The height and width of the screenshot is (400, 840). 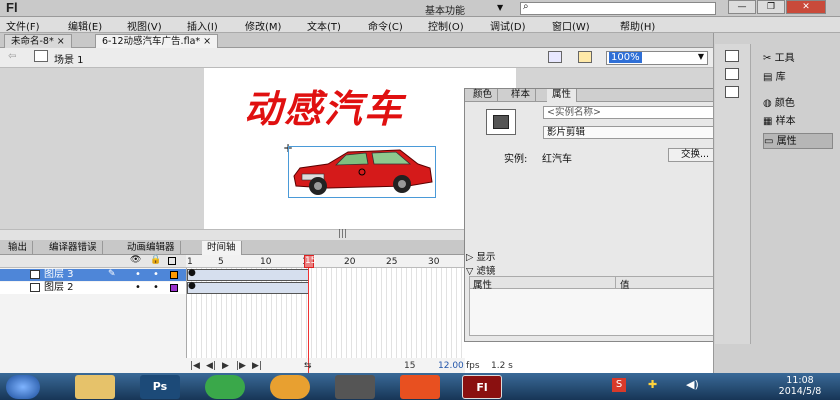 What do you see at coordinates (308, 366) in the screenshot?
I see `loop-icon: ⇆` at bounding box center [308, 366].